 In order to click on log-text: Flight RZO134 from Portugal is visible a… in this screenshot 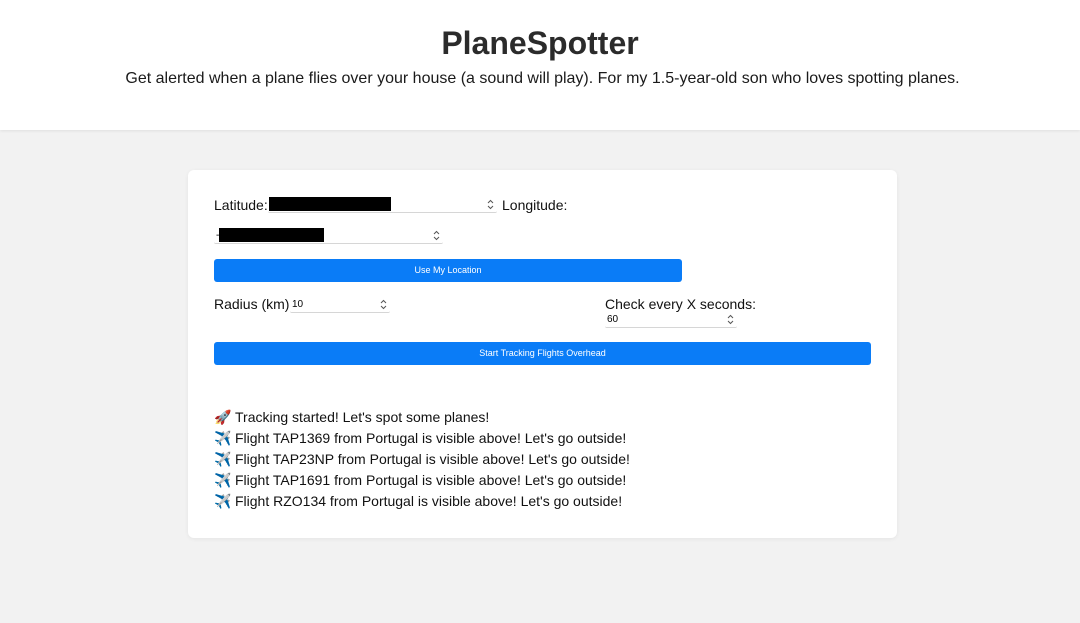, I will do `click(429, 501)`.